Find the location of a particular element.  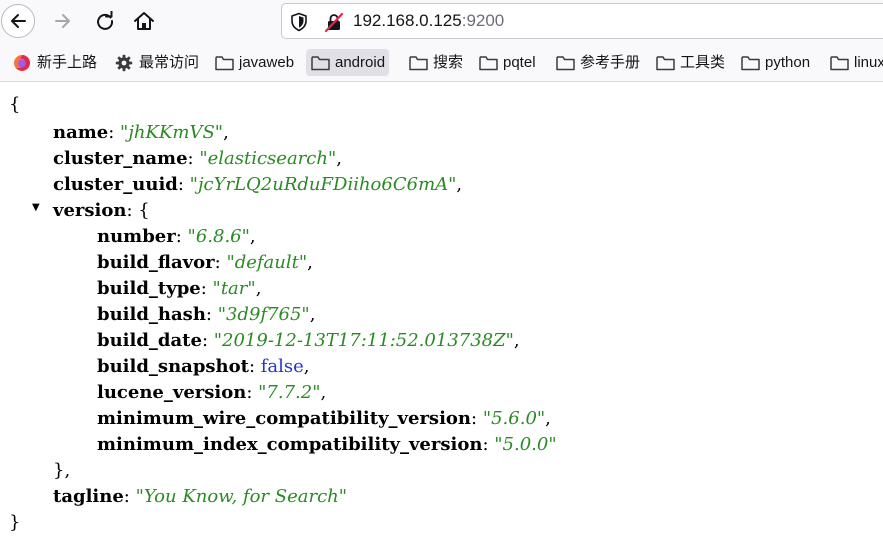

json-row-cluster-uuid: cluster_uuid: "jcYrLQ2uRduFDiiho6C6mA", is located at coordinates (258, 184).